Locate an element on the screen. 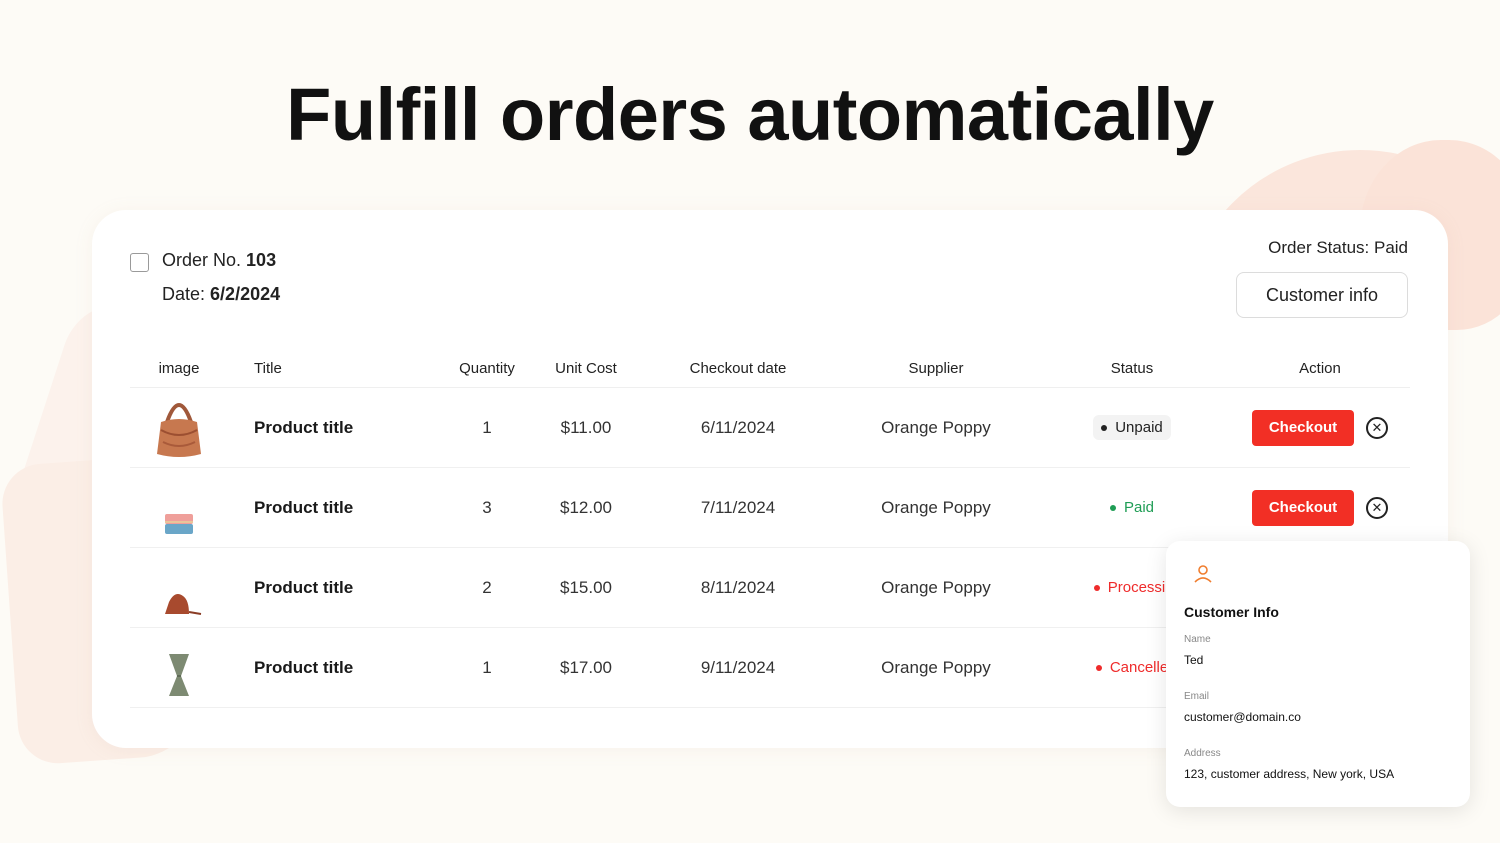 The height and width of the screenshot is (843, 1500). column-header-title: Title is located at coordinates (334, 369).